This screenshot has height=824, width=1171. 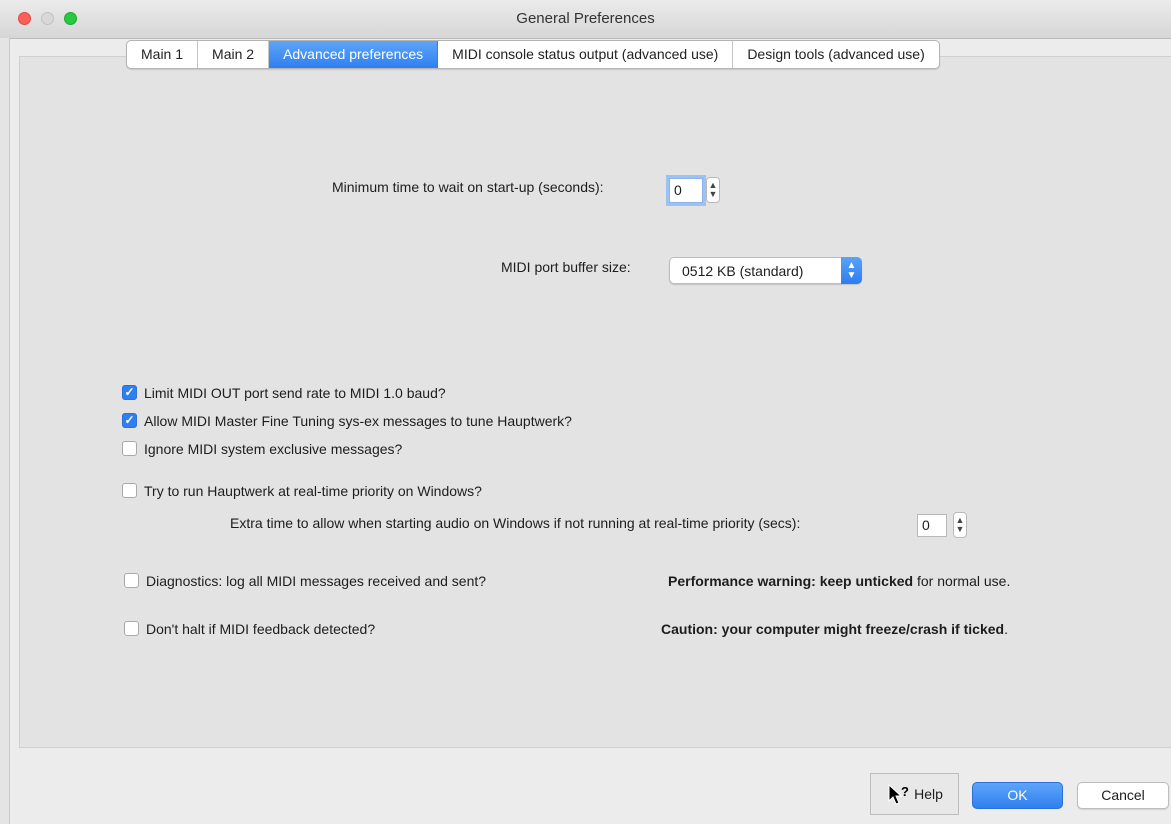 I want to click on ignore-sysex-checkbox, so click(x=129, y=448).